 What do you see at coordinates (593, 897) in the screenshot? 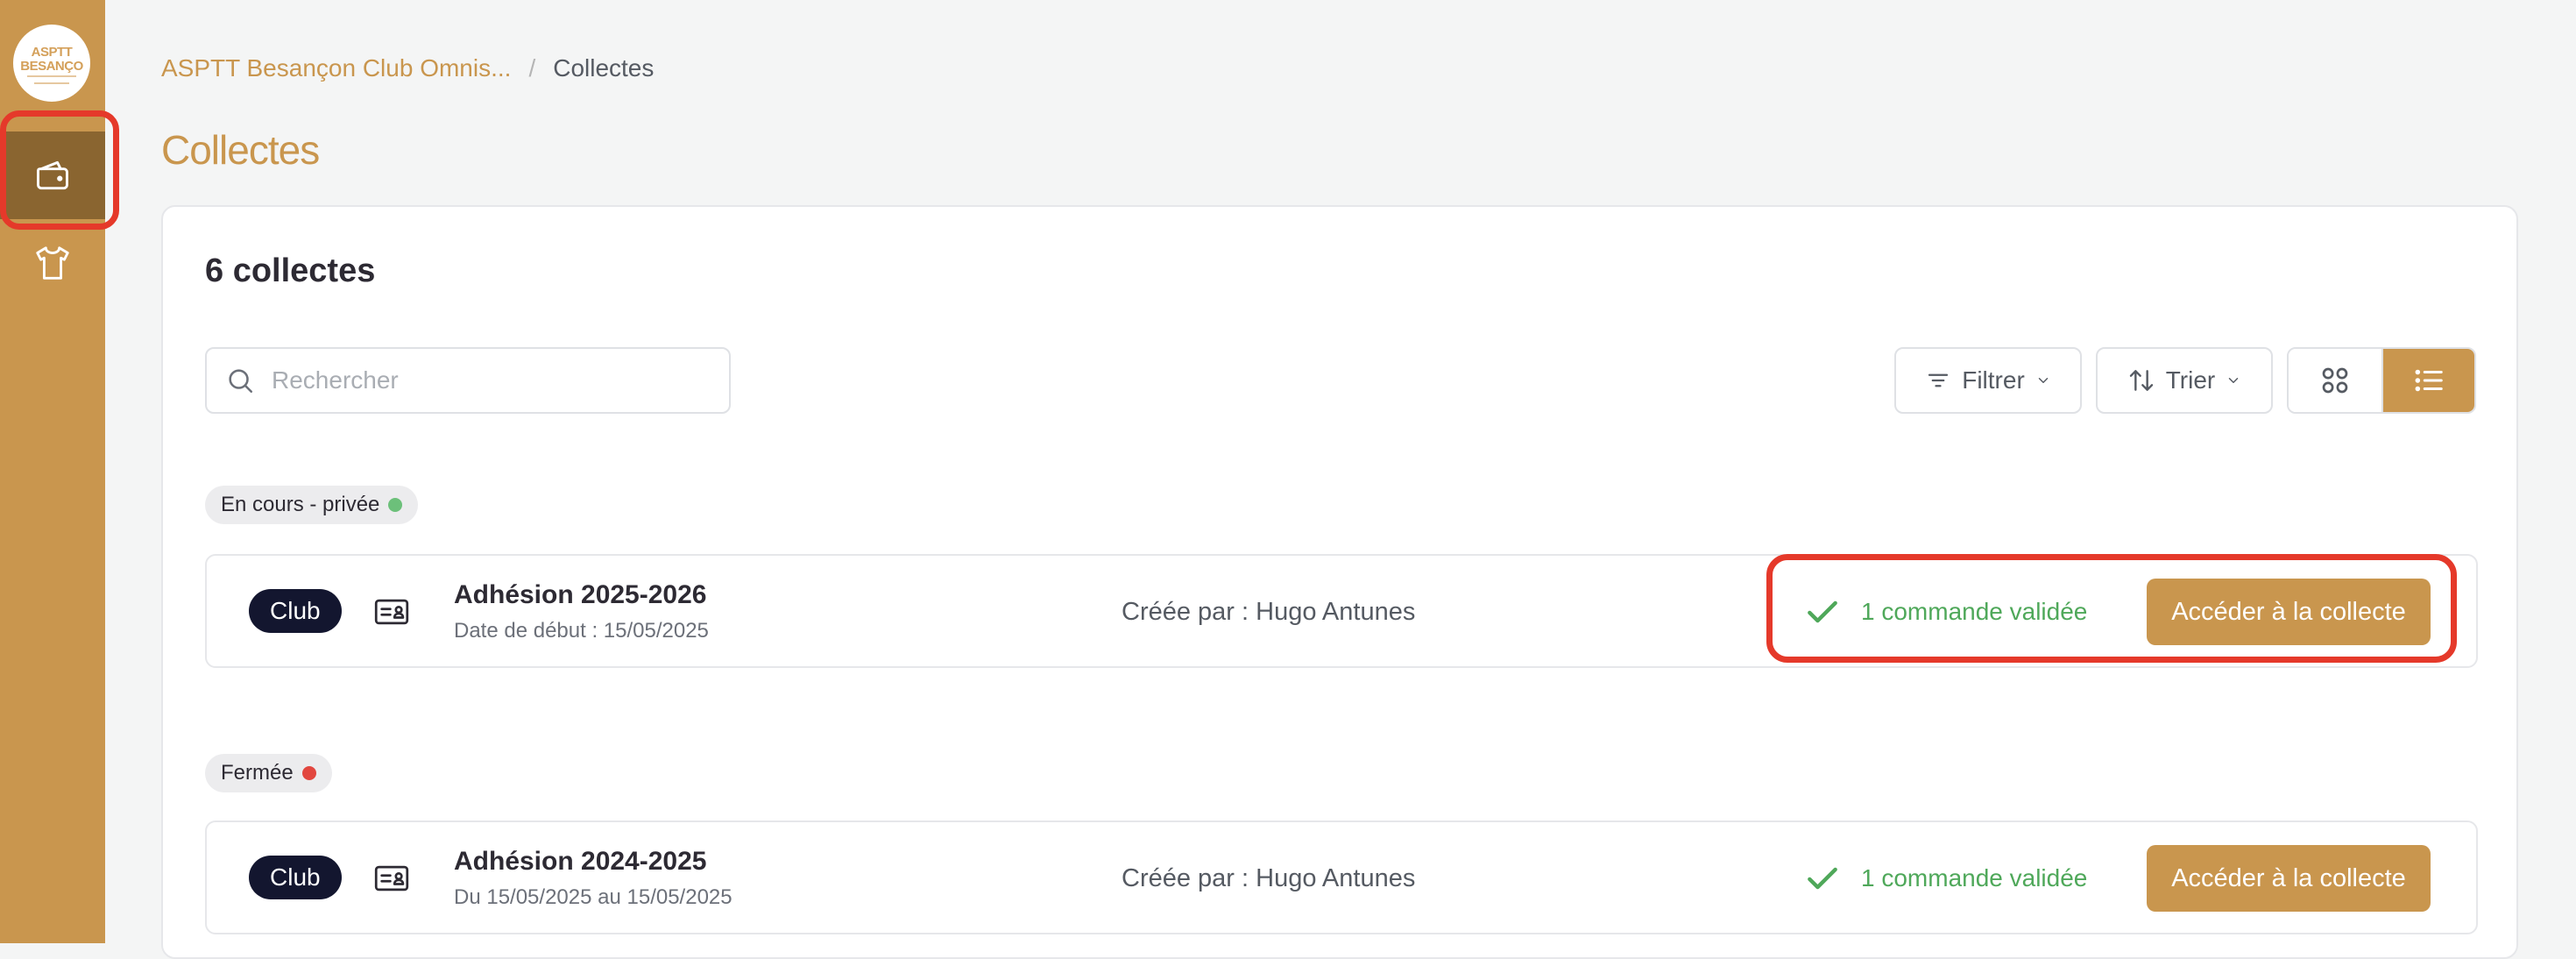
I see `collecte-date: Du 15/05/2025 au 15/05/2025` at bounding box center [593, 897].